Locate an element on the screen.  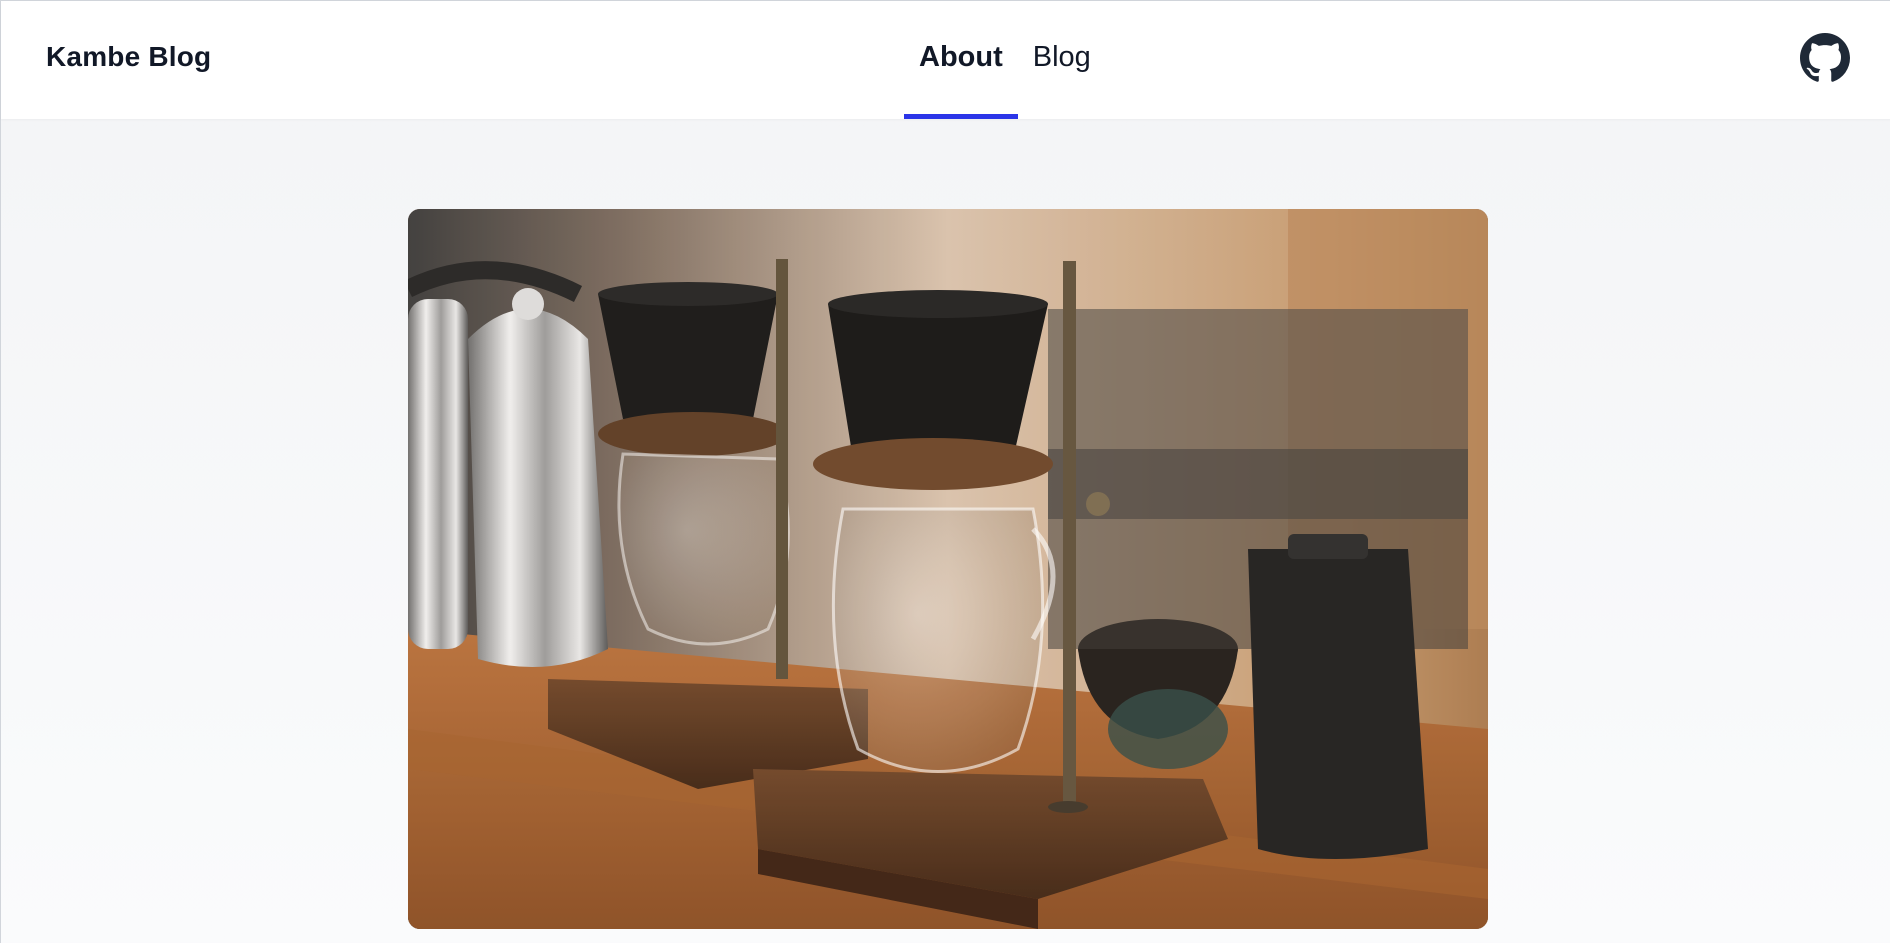
nav-item-about: About is located at coordinates (961, 60).